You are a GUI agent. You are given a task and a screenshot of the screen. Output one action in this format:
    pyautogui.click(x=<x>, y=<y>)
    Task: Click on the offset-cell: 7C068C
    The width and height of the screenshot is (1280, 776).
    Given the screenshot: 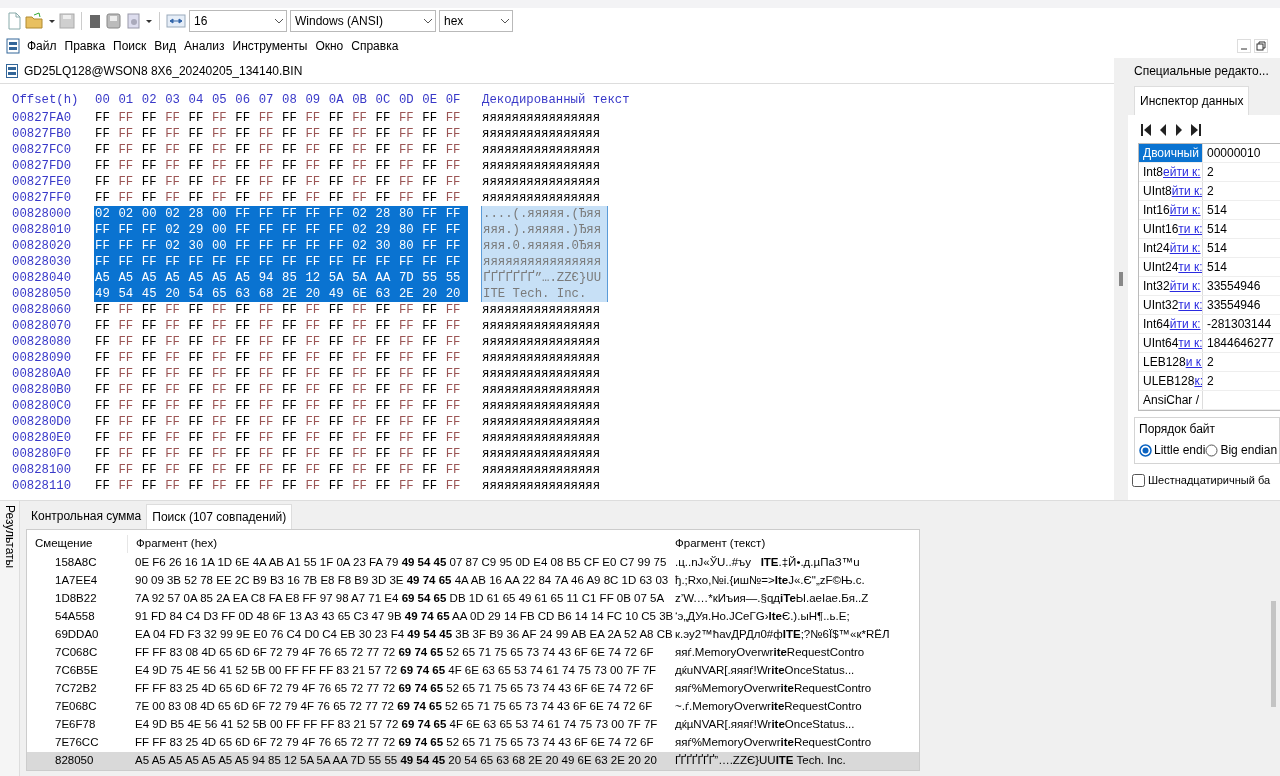 What is the action you would take?
    pyautogui.click(x=77, y=653)
    